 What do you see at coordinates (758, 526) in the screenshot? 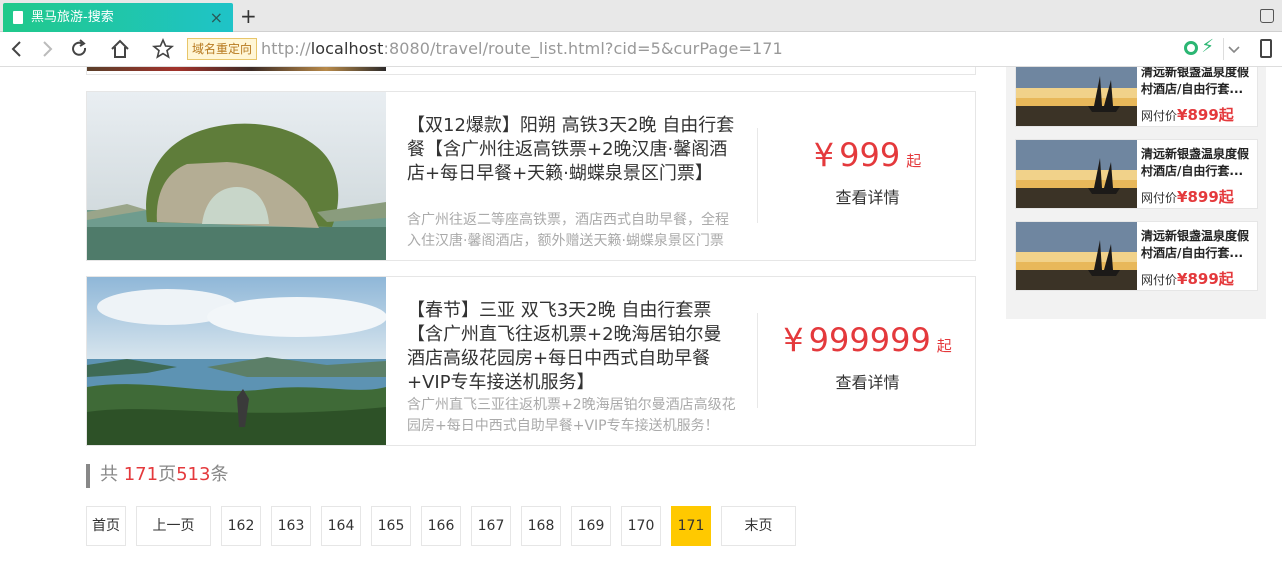
I see `last-page-button: 末页` at bounding box center [758, 526].